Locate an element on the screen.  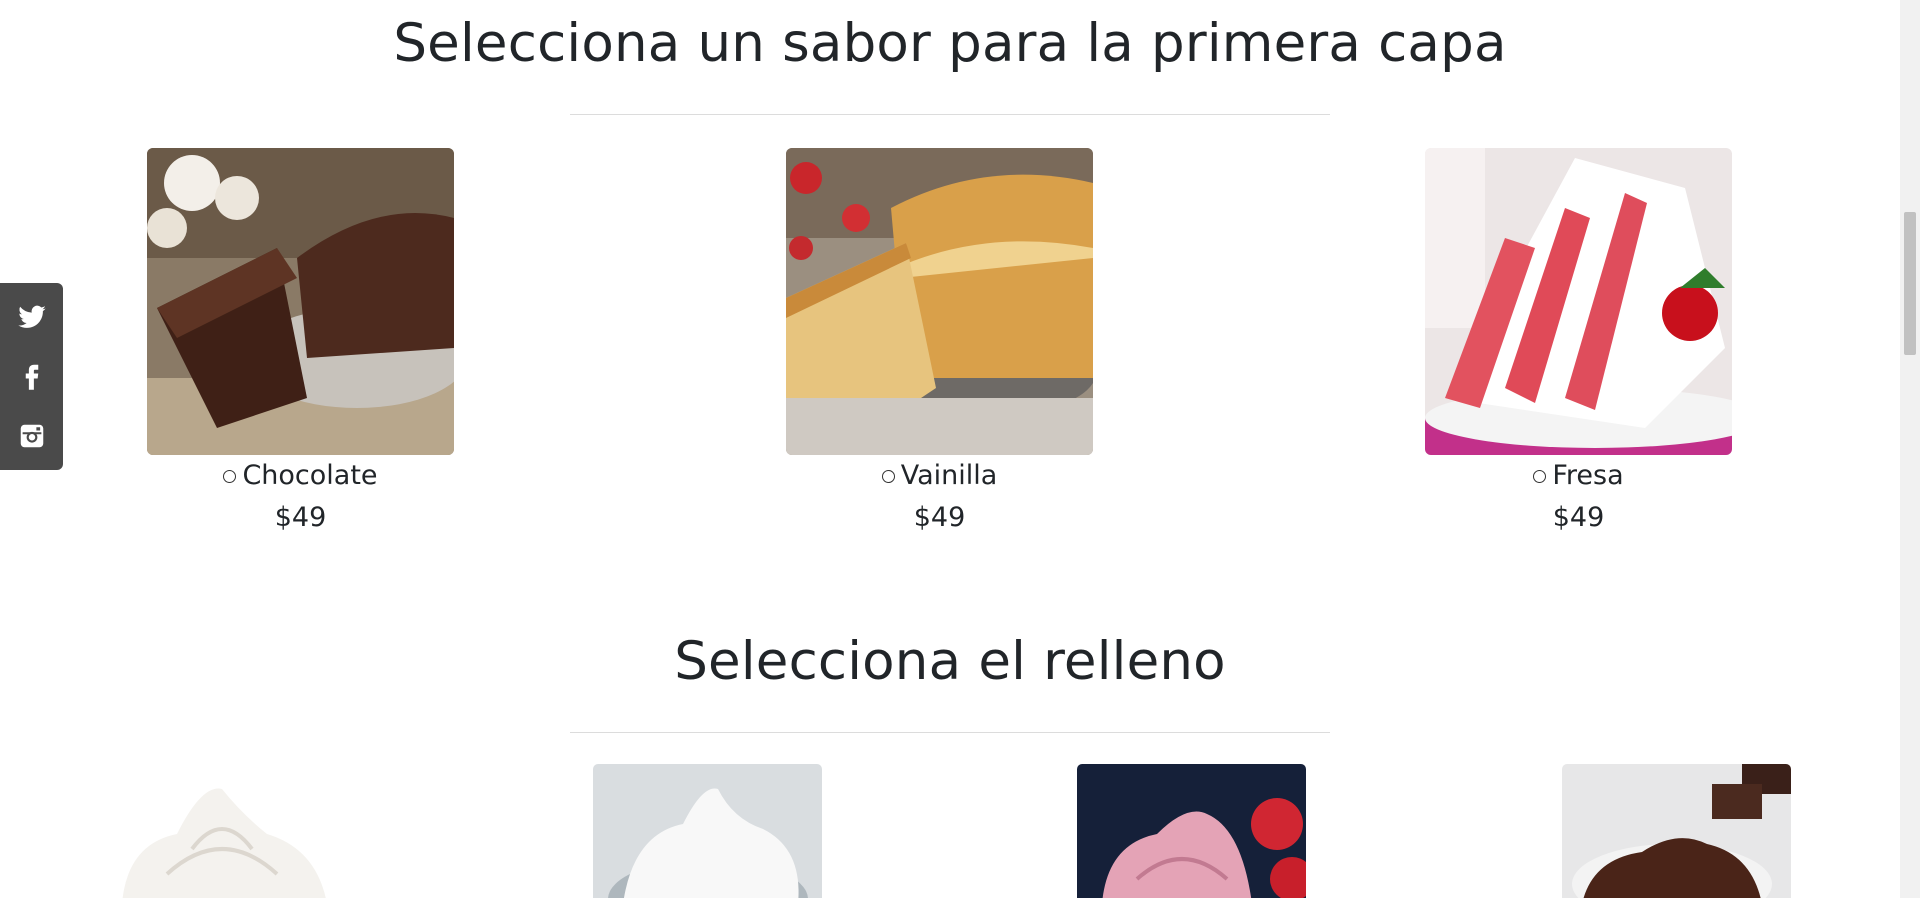
chocolate-frosting-image is located at coordinates (1676, 831).